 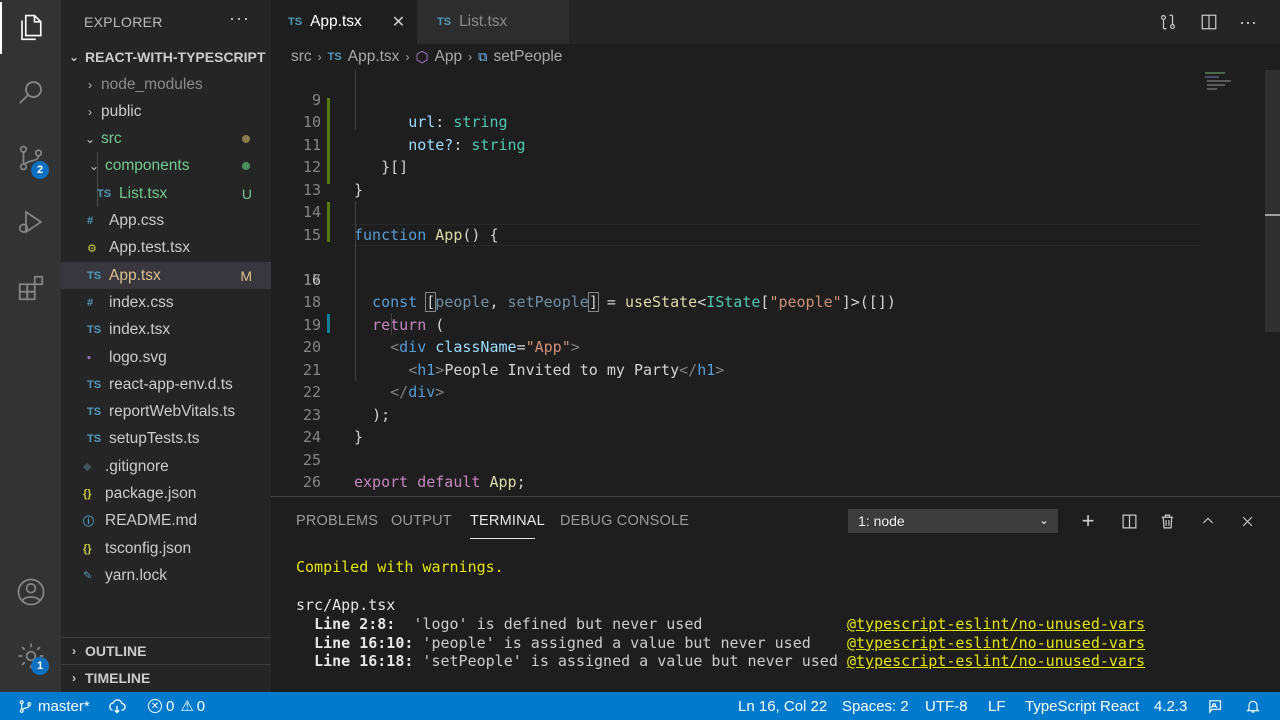 What do you see at coordinates (946, 706) in the screenshot?
I see `encoding: UTF-8` at bounding box center [946, 706].